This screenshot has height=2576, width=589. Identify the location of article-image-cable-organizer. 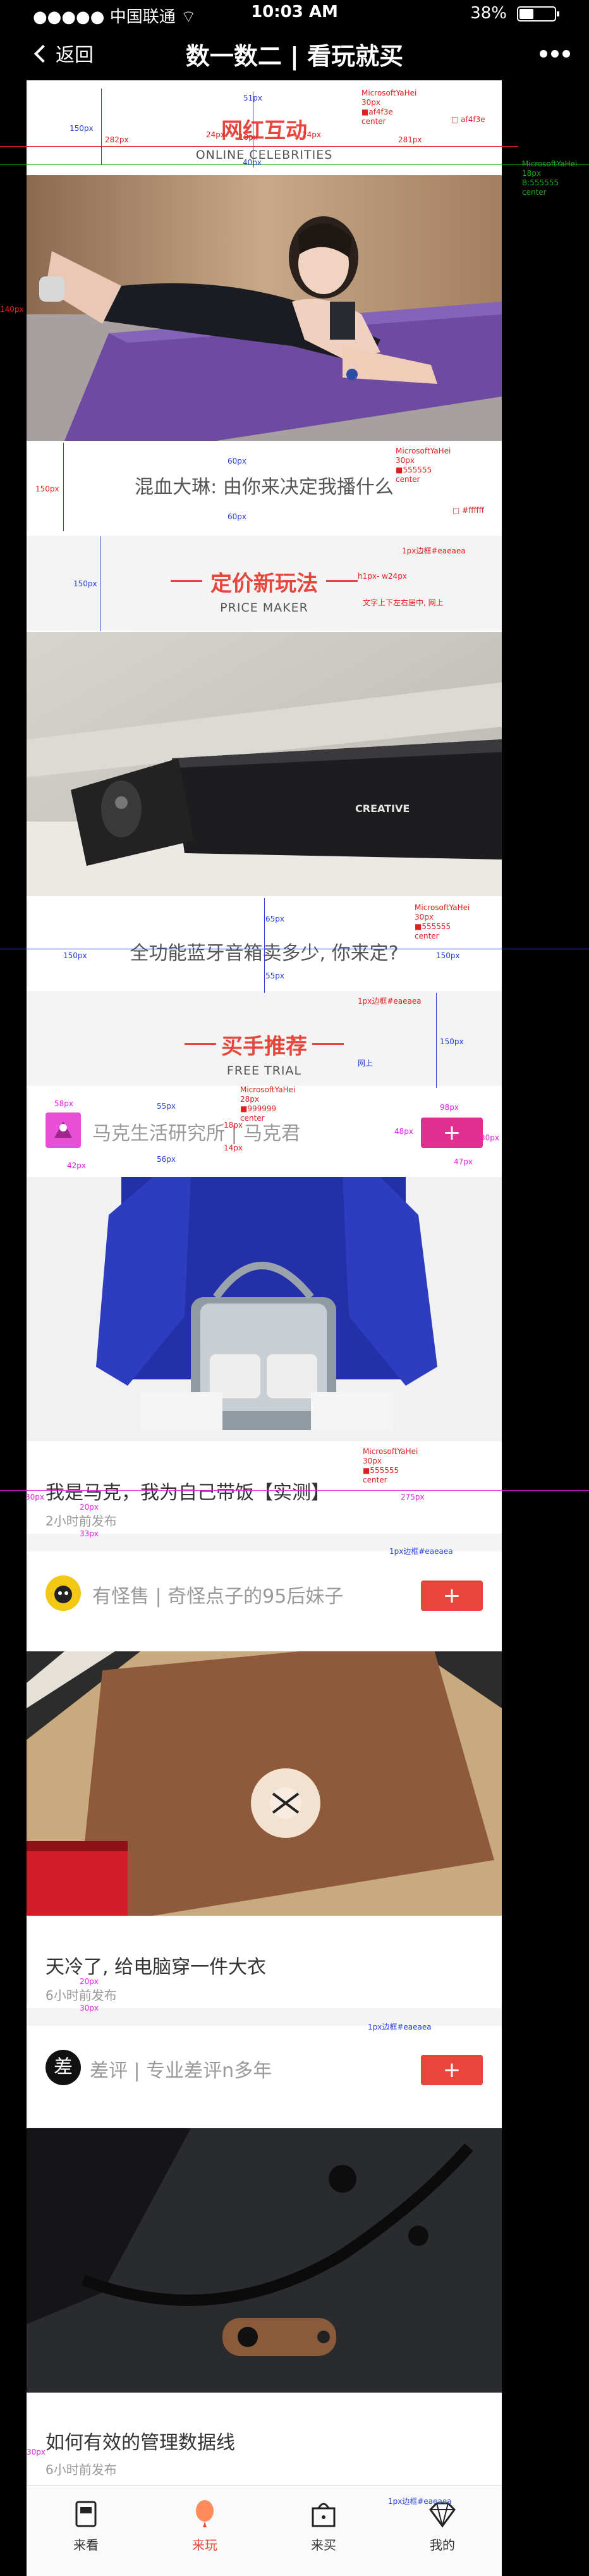
(264, 2260).